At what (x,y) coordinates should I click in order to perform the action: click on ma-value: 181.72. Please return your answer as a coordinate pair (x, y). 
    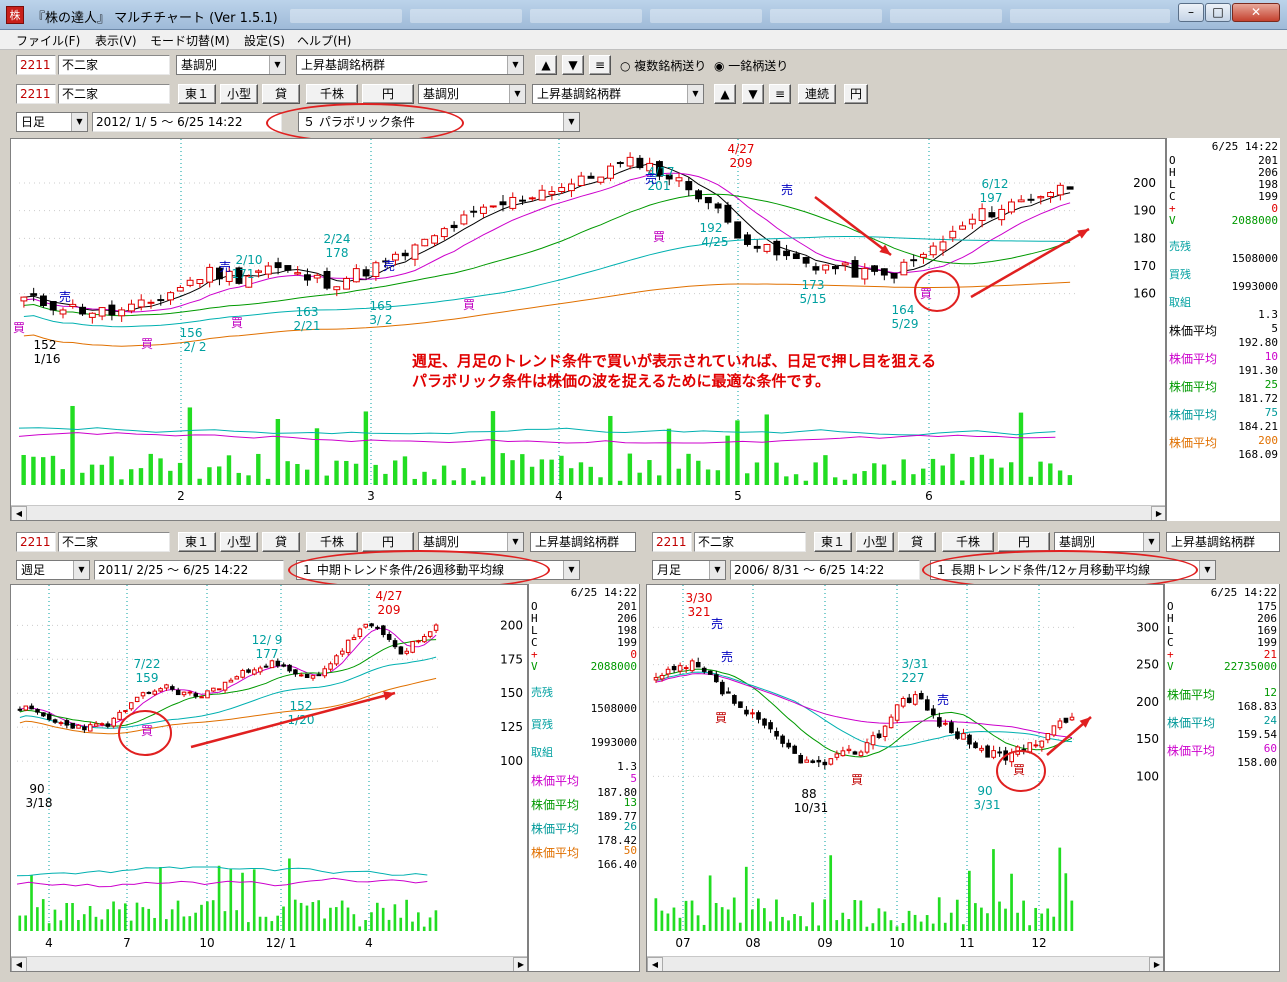
    Looking at the image, I should click on (1258, 398).